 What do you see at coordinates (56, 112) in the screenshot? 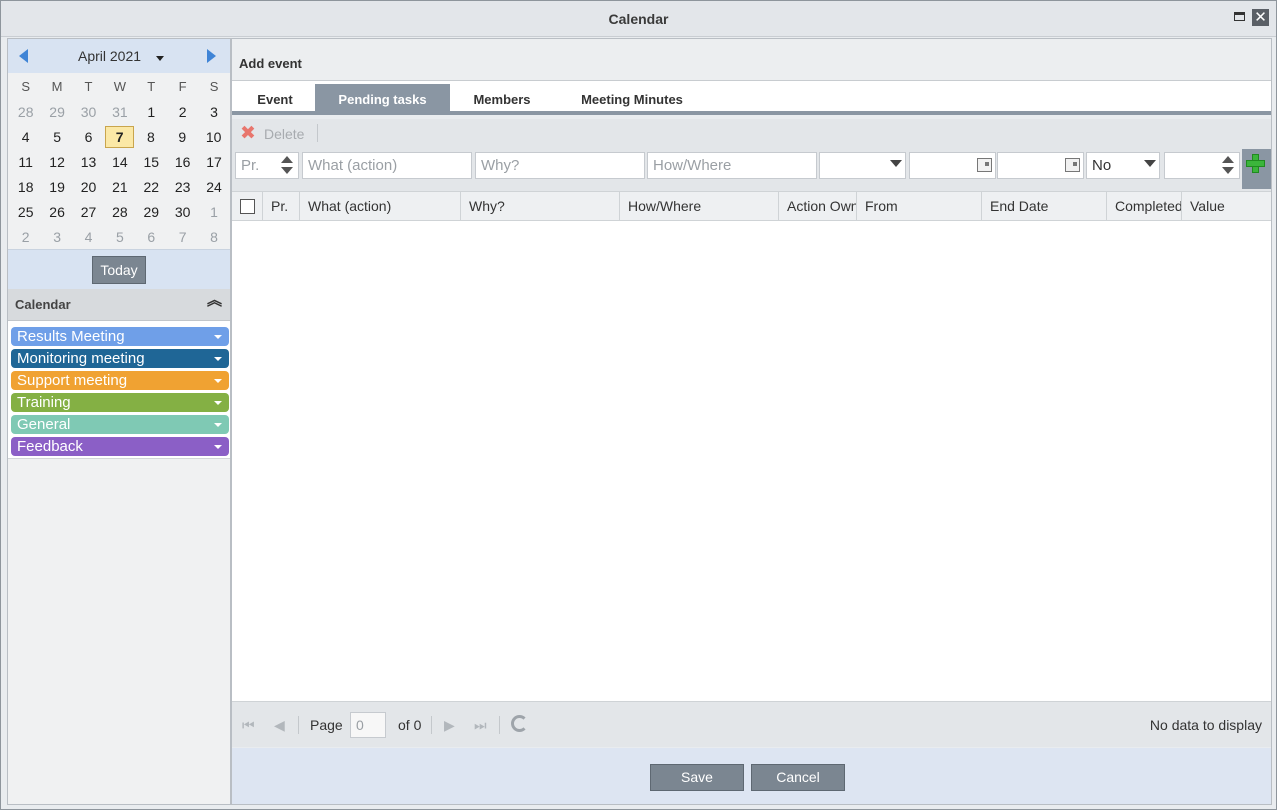
I see `calendar-day: 29` at bounding box center [56, 112].